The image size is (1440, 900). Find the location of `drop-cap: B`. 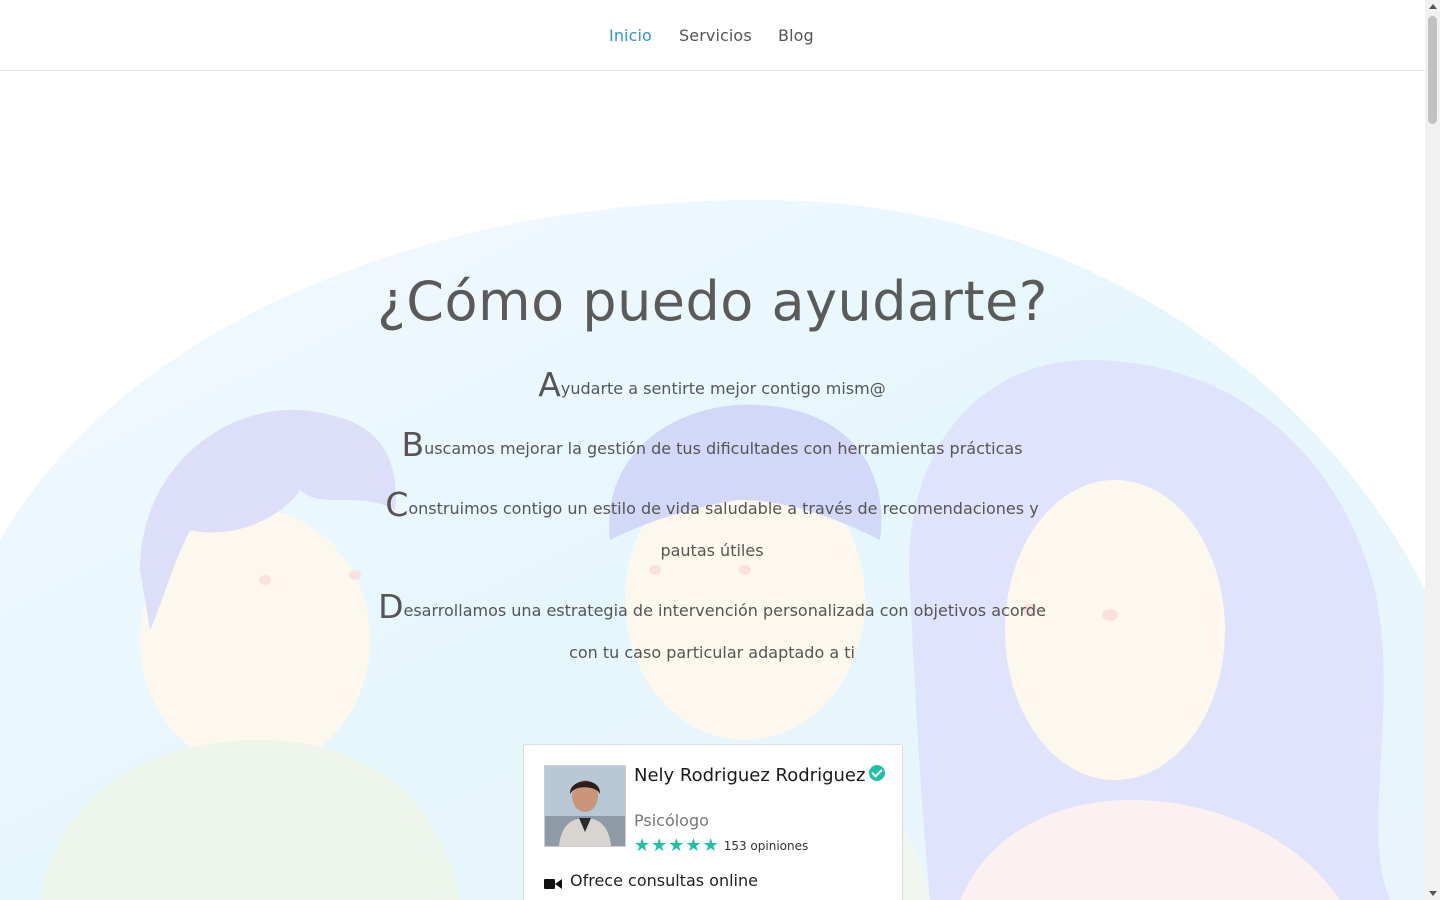

drop-cap: B is located at coordinates (413, 444).